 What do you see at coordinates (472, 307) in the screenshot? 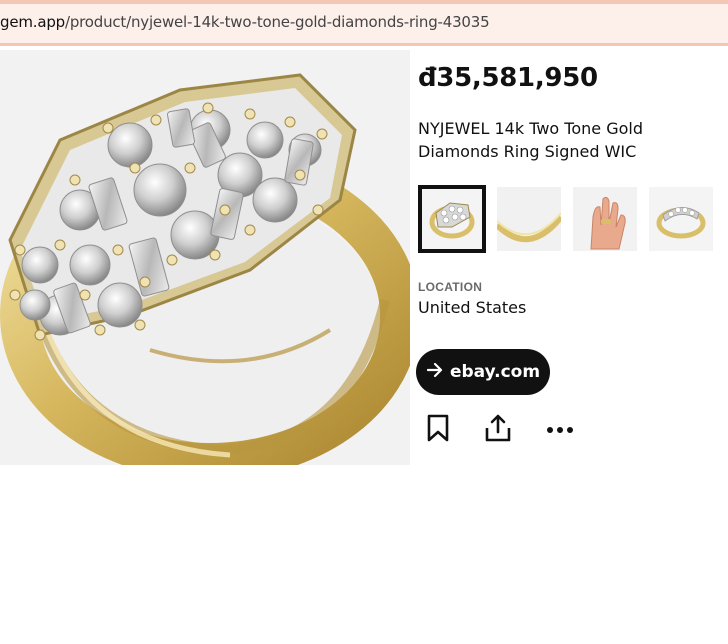
I see `location-value: United States` at bounding box center [472, 307].